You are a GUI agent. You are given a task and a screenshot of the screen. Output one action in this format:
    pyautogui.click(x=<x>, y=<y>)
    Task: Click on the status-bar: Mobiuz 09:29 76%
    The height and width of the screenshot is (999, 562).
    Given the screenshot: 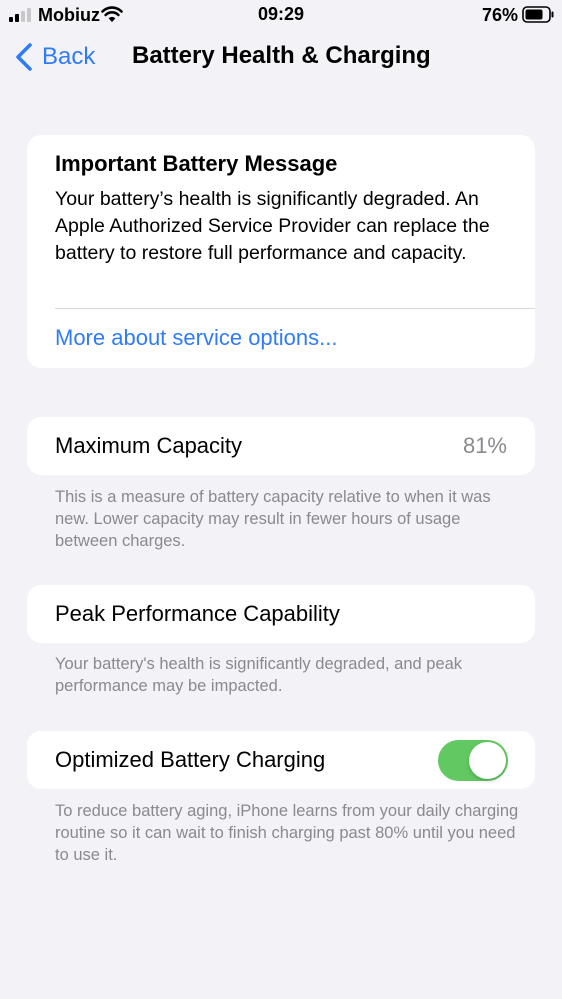 What is the action you would take?
    pyautogui.click(x=281, y=16)
    